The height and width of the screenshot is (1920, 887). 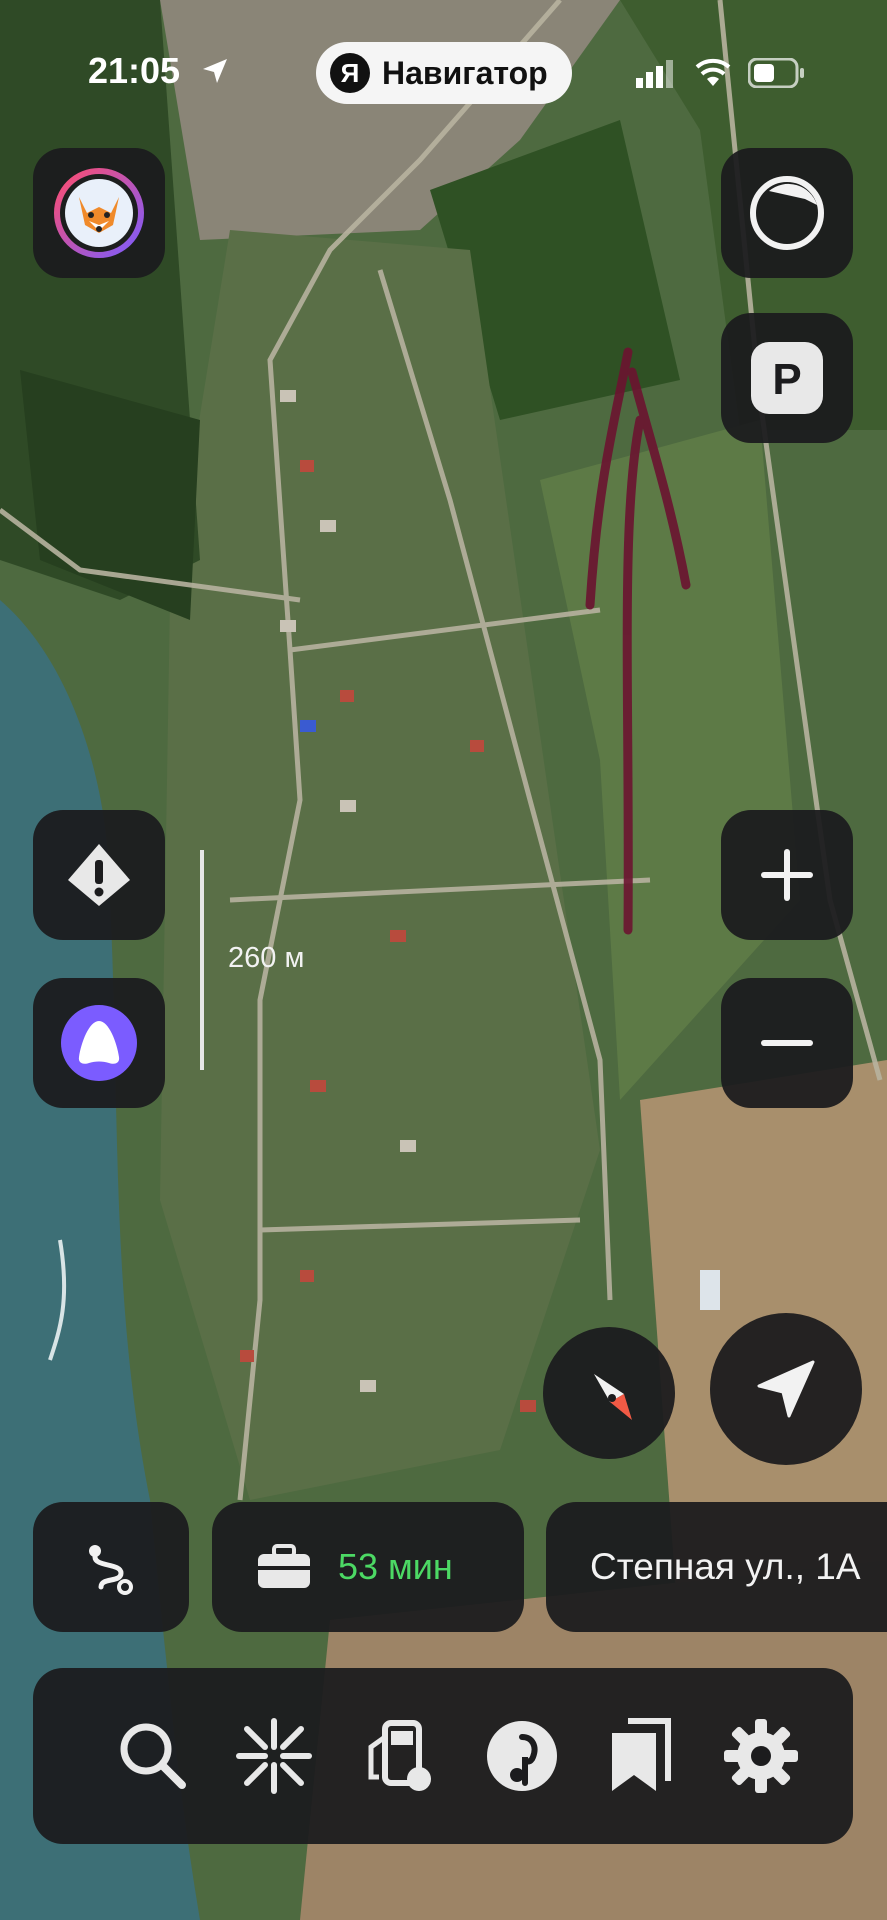 I want to click on parking-button: P, so click(x=787, y=378).